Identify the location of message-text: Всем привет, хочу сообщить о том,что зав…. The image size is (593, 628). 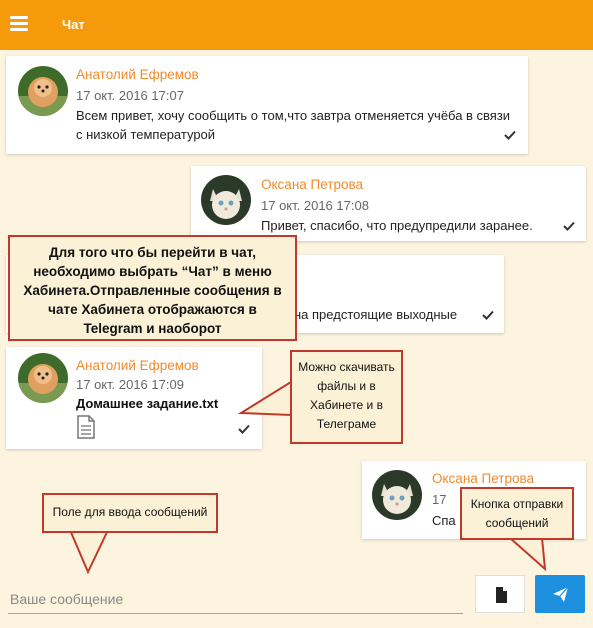
(293, 125).